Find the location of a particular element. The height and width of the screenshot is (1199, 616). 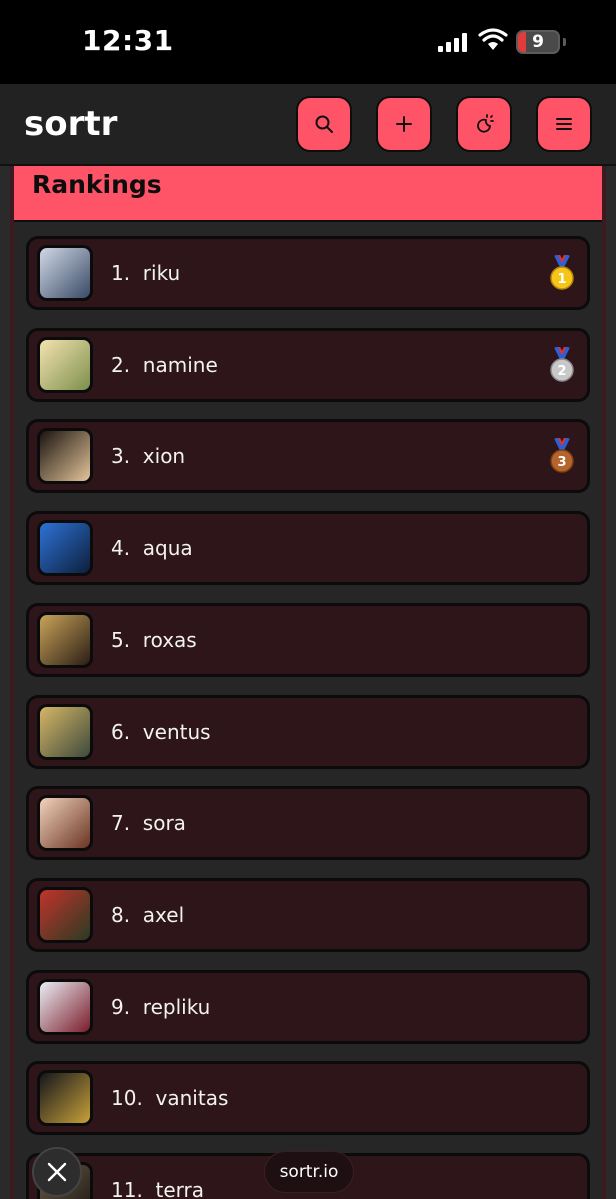

ranking-item: 1. riku 1 is located at coordinates (308, 273).